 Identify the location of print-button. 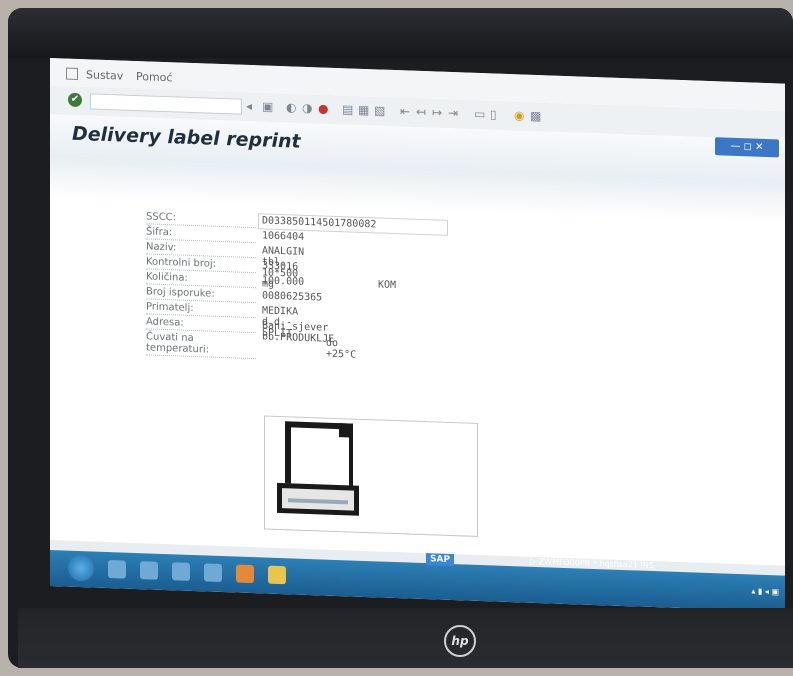
(371, 476).